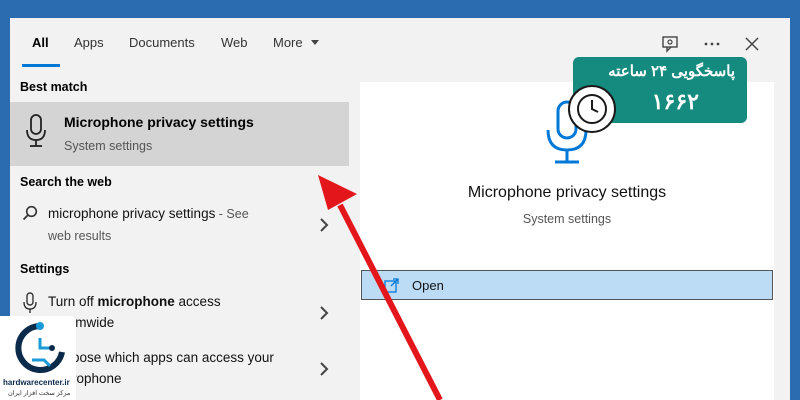 The height and width of the screenshot is (400, 800). What do you see at coordinates (40, 42) in the screenshot?
I see `tab-all: All` at bounding box center [40, 42].